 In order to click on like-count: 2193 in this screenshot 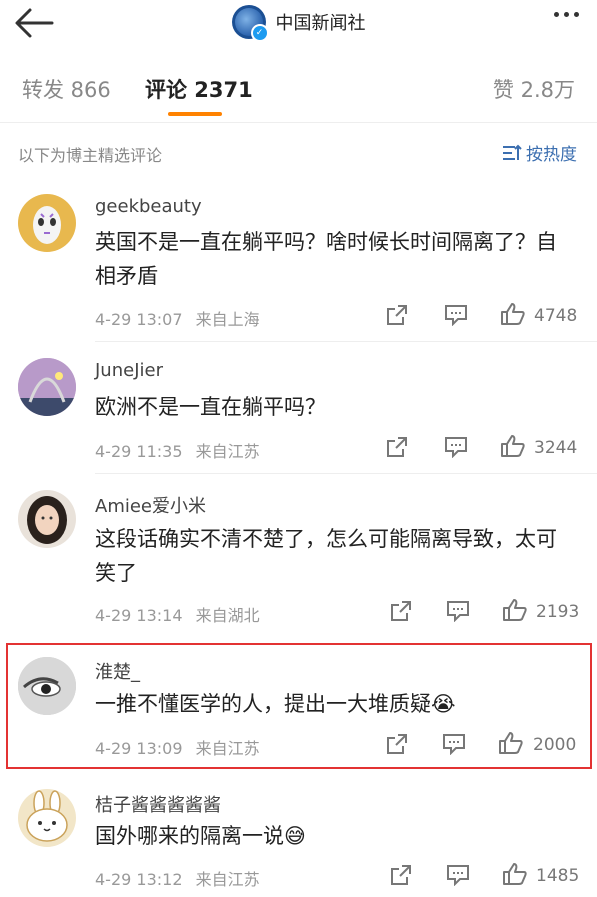, I will do `click(558, 612)`.